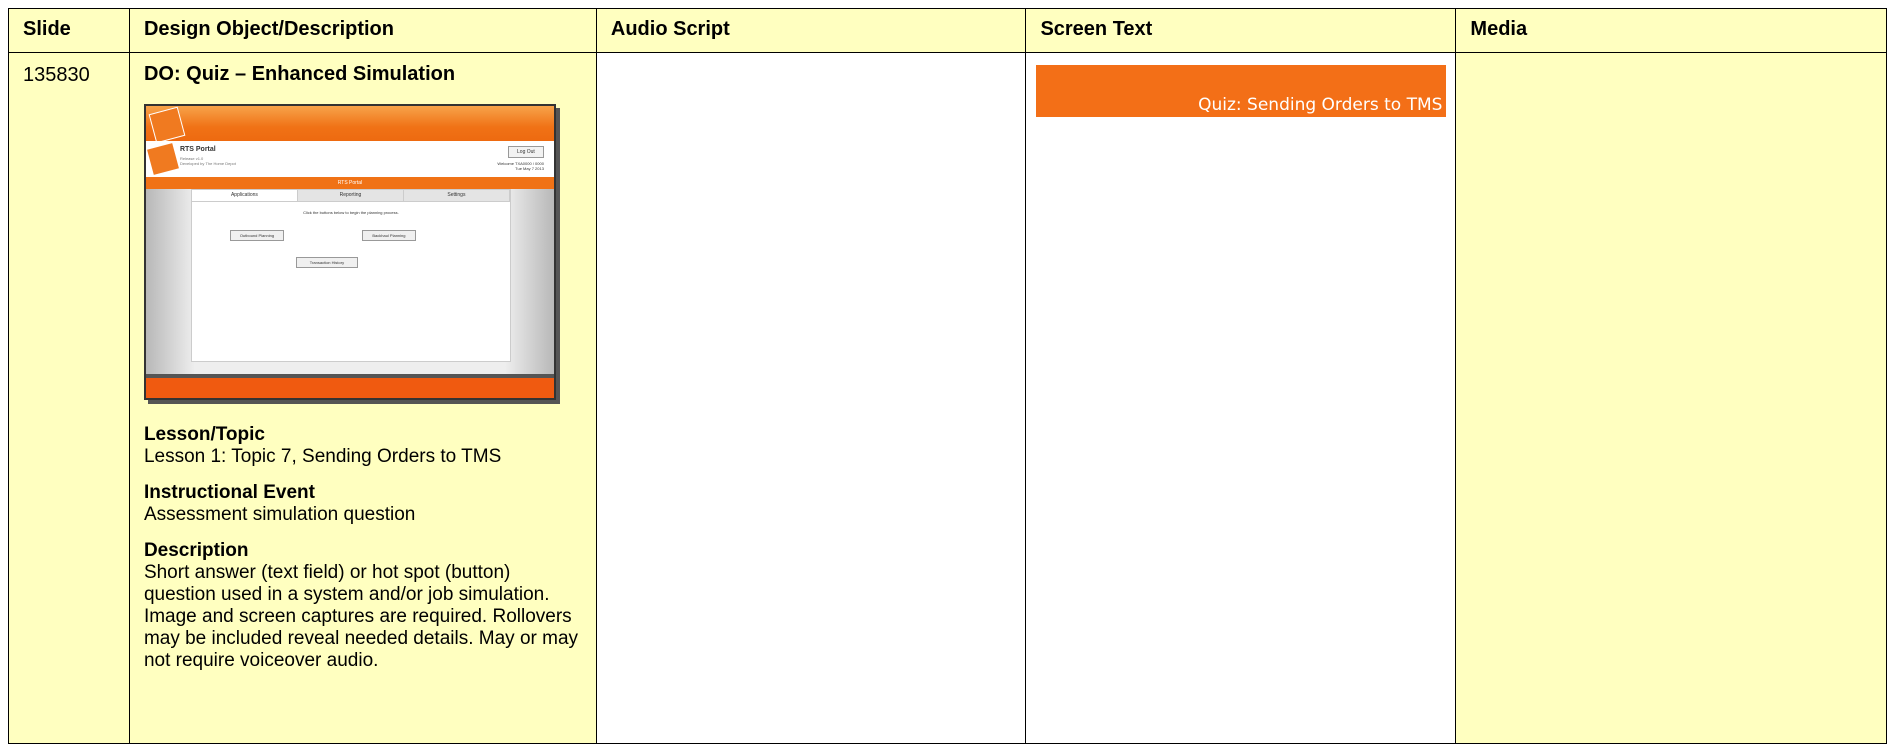  Describe the element at coordinates (1320, 105) in the screenshot. I see `screen-text-banner-label: Quiz: Sending Orders to TMS` at that location.